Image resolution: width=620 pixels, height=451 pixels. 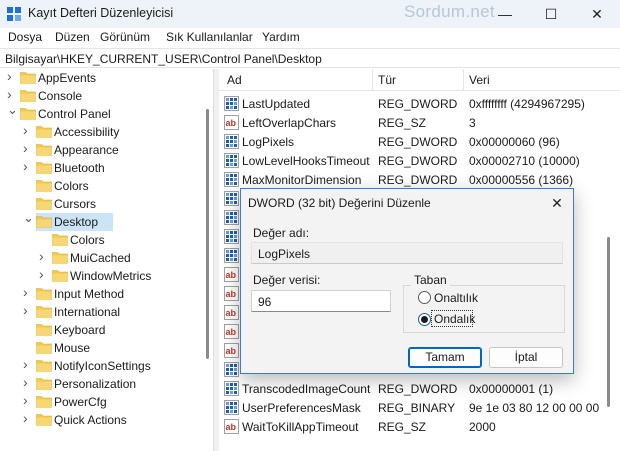 I want to click on tree-item-input-method: › Input Method, so click(x=100, y=294).